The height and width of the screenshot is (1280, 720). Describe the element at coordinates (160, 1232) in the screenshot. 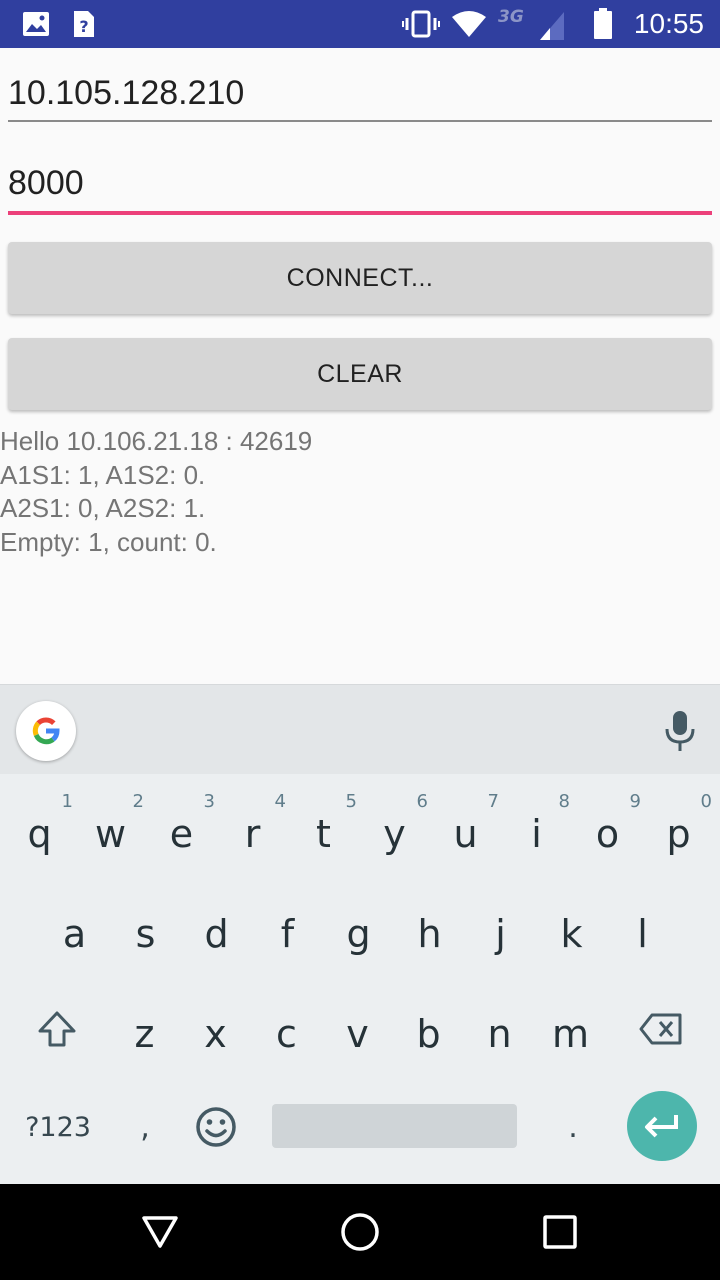

I see `back-icon` at that location.